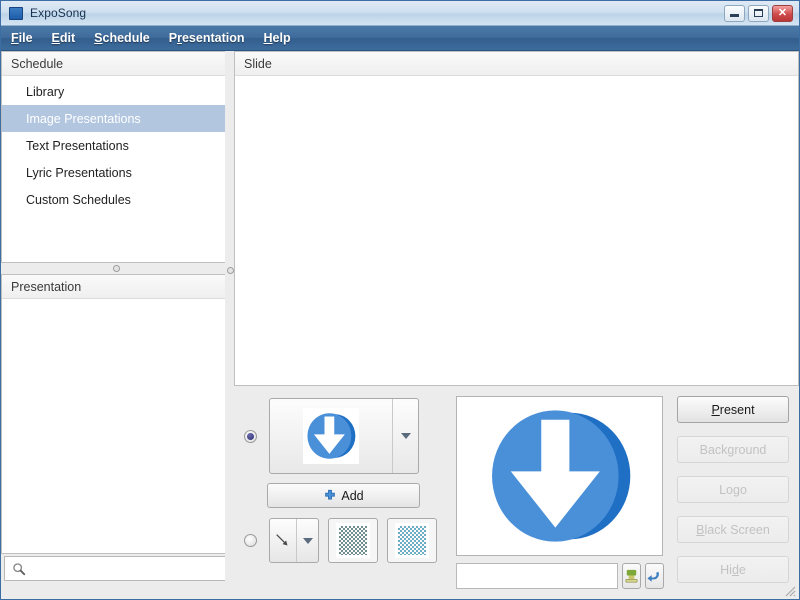 Image resolution: width=800 pixels, height=600 pixels. I want to click on black-screen-button-mnemonic: B, so click(700, 529).